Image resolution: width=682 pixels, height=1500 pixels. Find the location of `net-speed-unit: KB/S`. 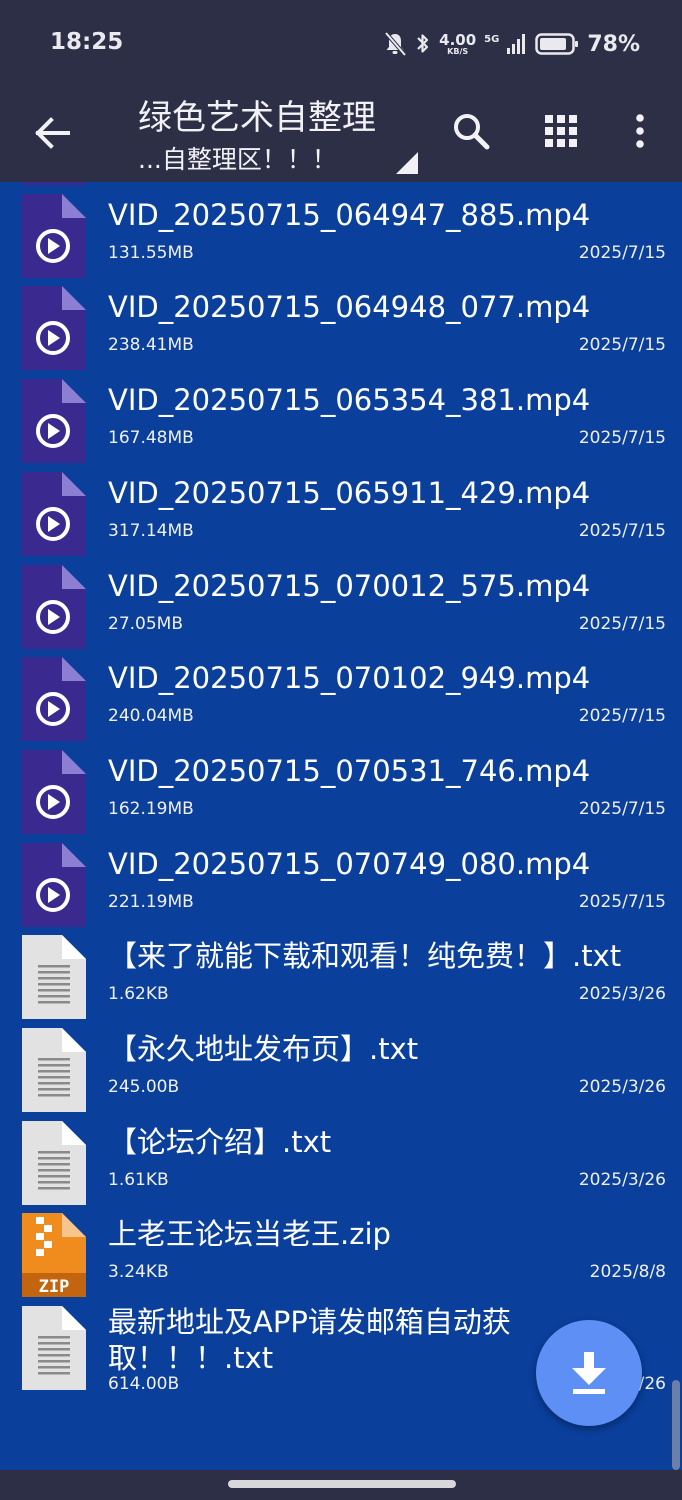

net-speed-unit: KB/S is located at coordinates (458, 51).